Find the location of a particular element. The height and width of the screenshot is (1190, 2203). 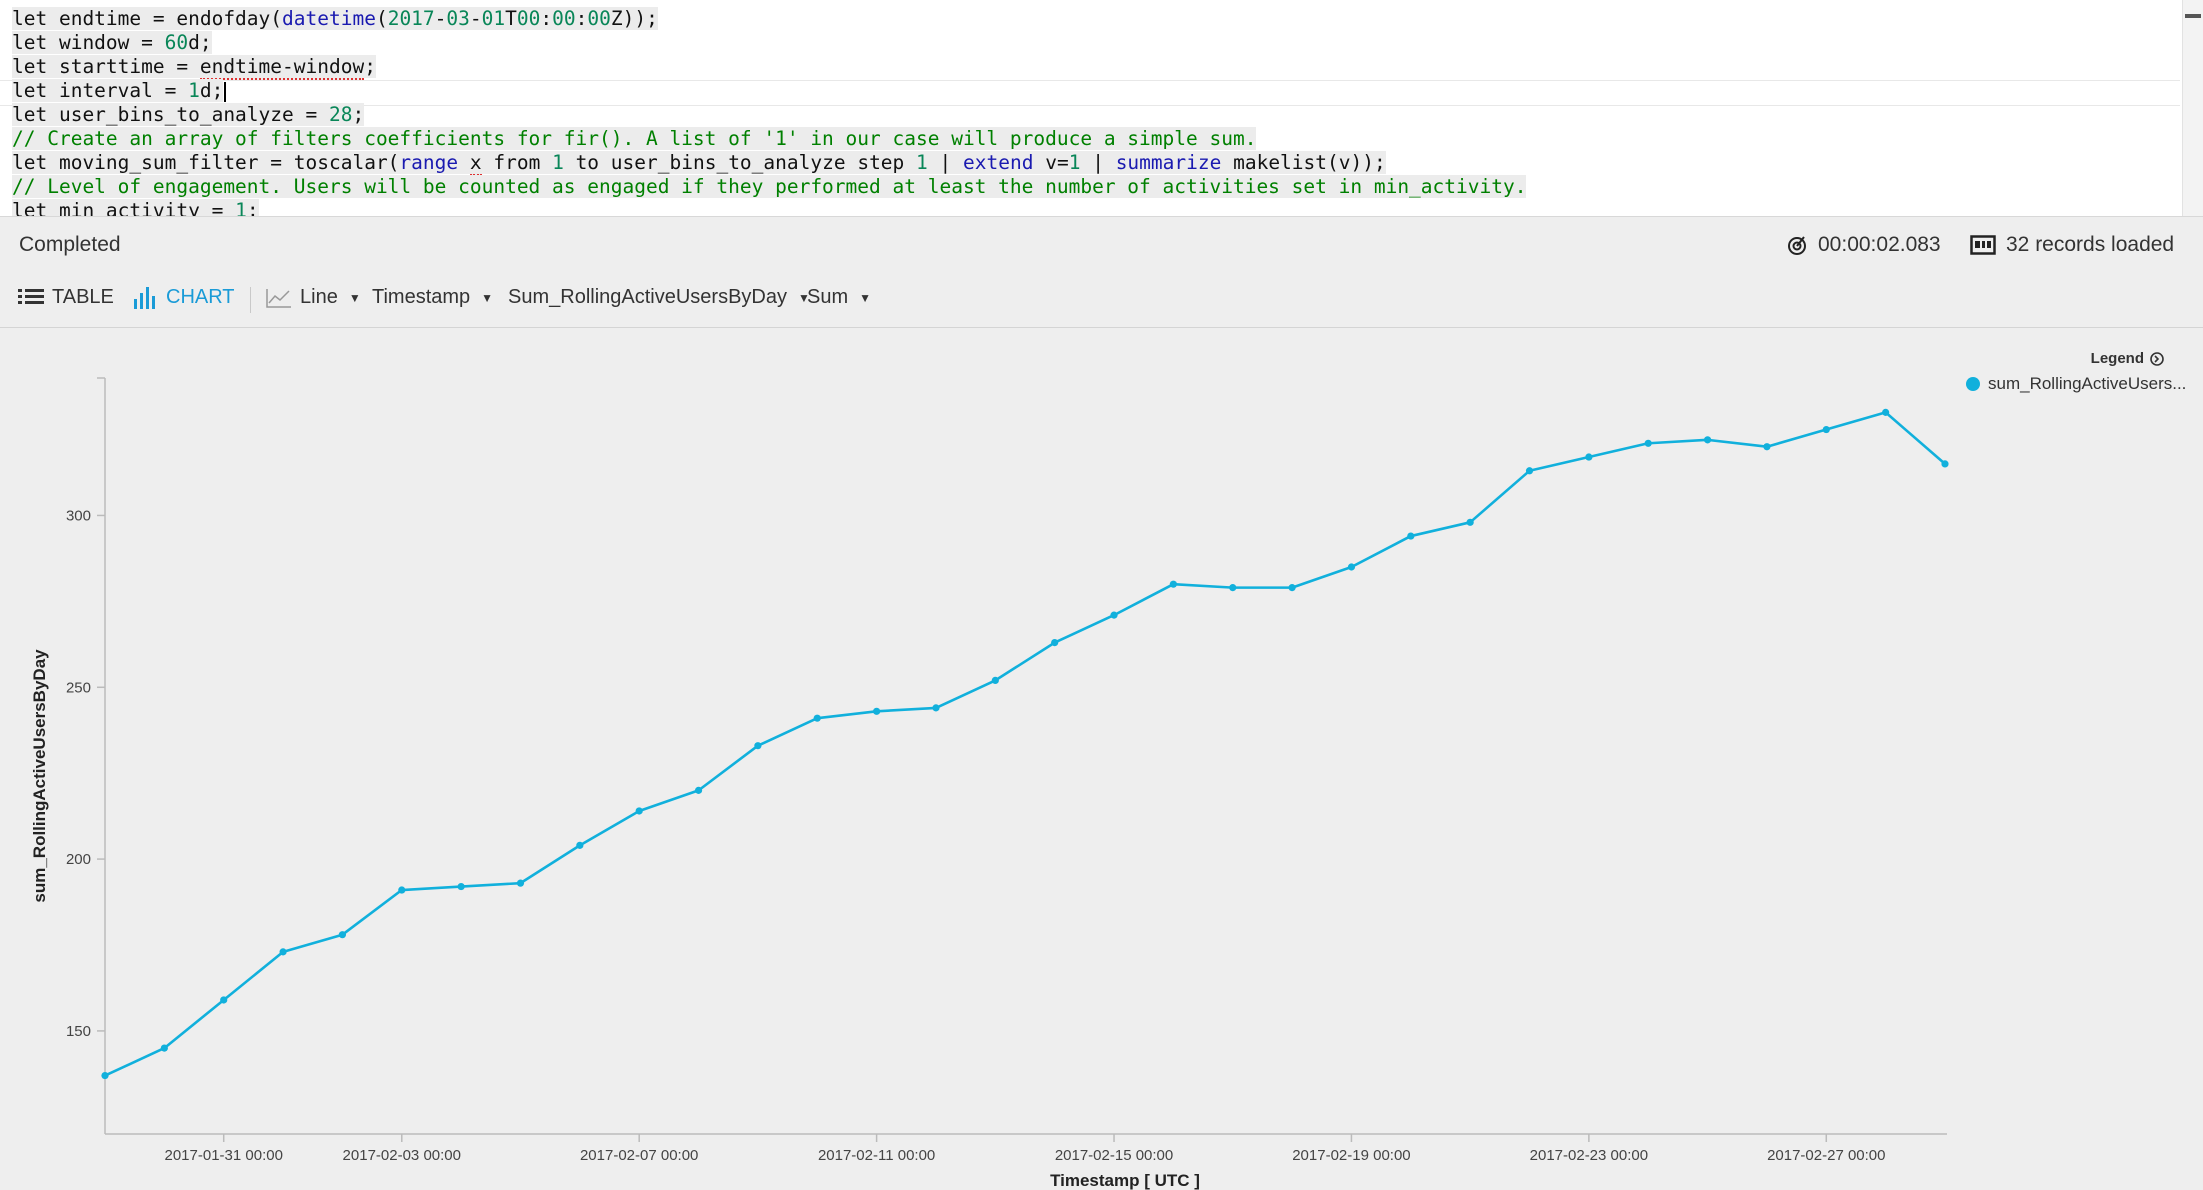

records-count: 32 records loaded is located at coordinates (2072, 245).